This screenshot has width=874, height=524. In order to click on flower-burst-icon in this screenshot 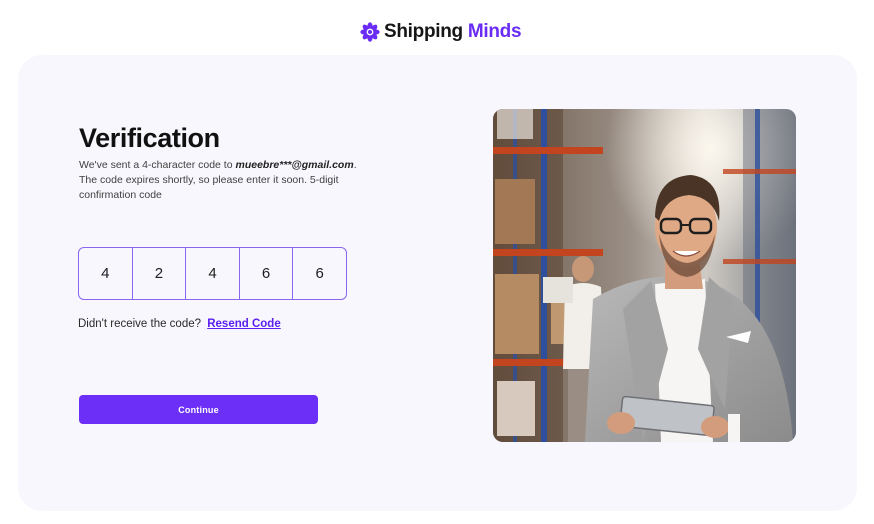, I will do `click(370, 32)`.